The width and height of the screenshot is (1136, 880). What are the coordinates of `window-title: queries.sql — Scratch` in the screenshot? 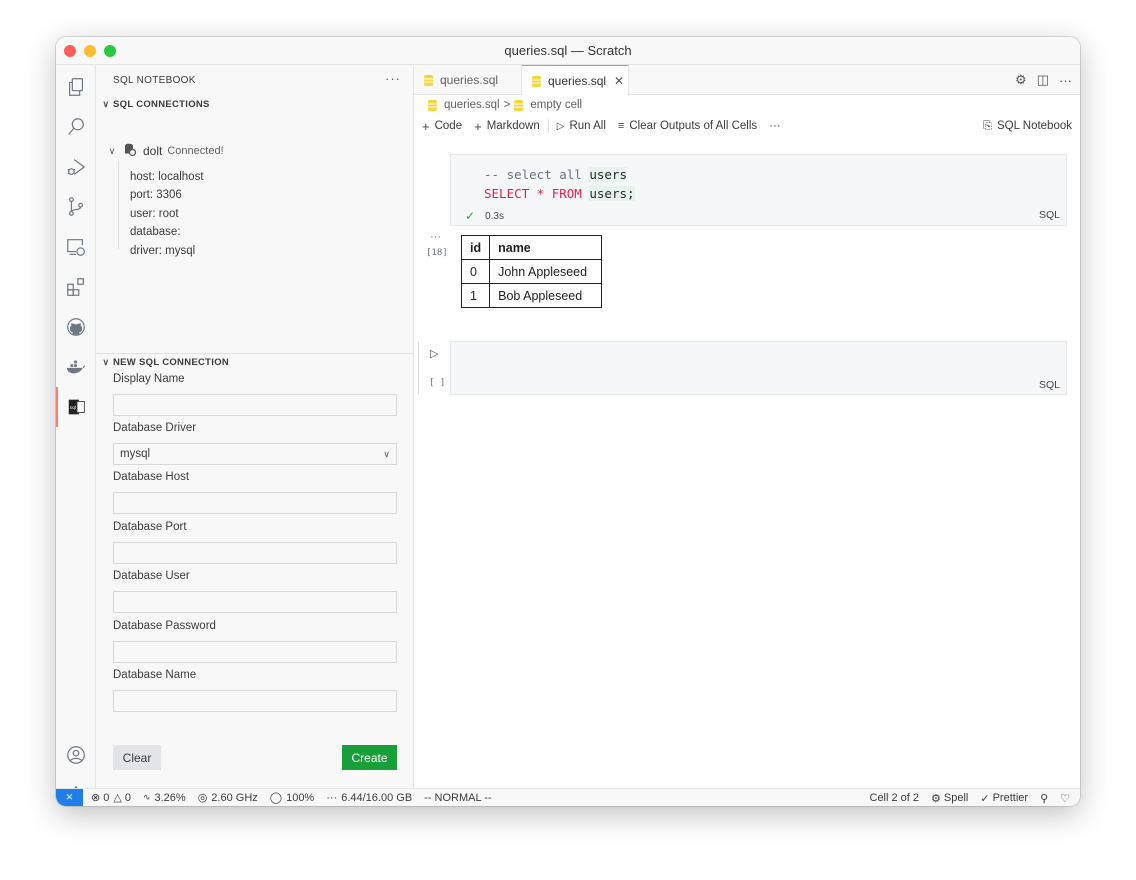 It's located at (568, 50).